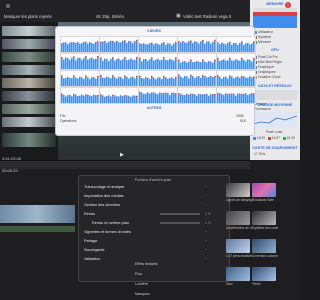 The image size is (320, 300). Describe the element at coordinates (275, 50) in the screenshot. I see `inspector-section-title: GPU` at that location.